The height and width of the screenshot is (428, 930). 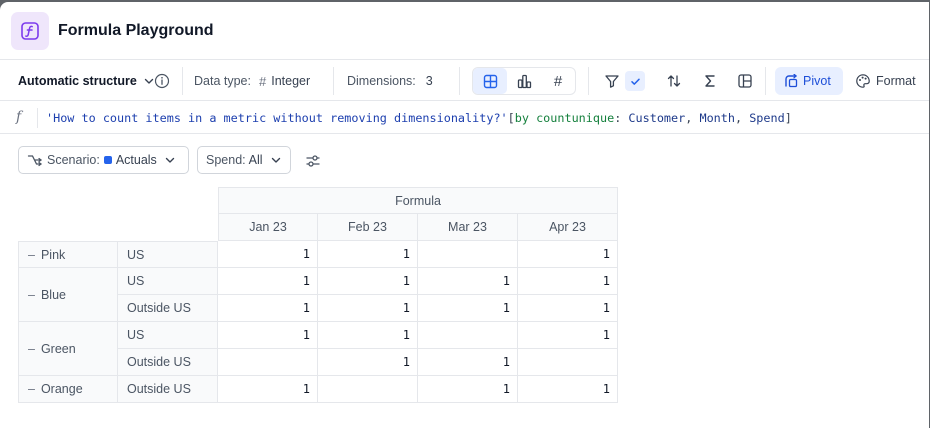 I want to click on bar-chart-icon, so click(x=524, y=81).